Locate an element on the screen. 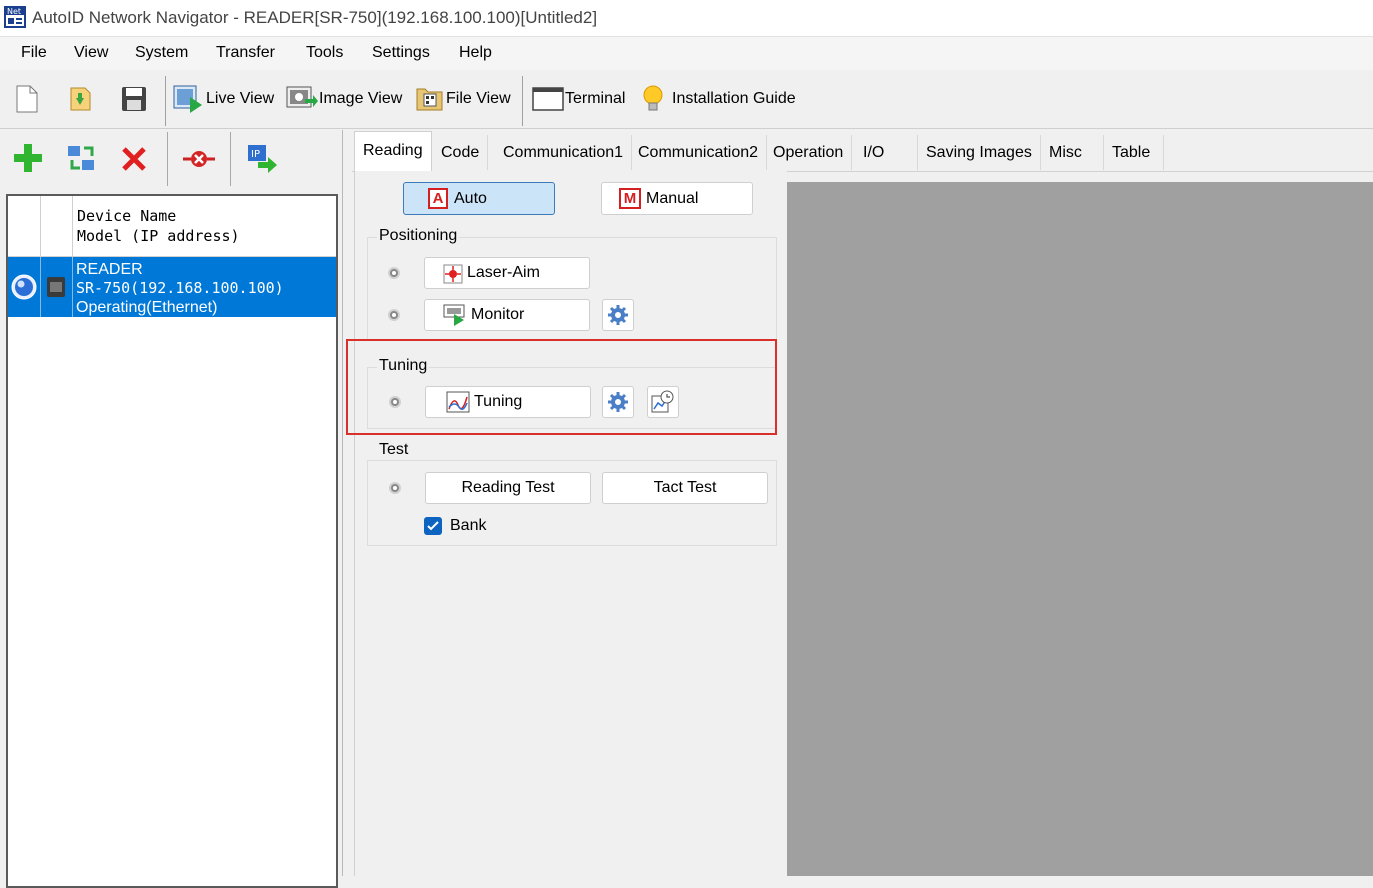 The height and width of the screenshot is (888, 1373). image-view-icon is located at coordinates (302, 97).